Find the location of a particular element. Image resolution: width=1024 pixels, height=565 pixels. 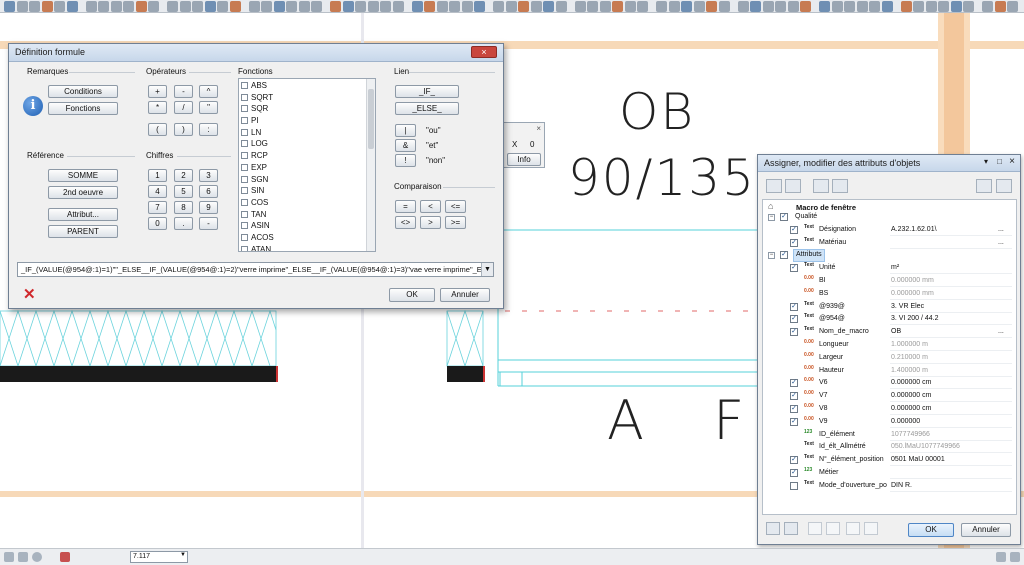

filter-icon is located at coordinates (984, 186).